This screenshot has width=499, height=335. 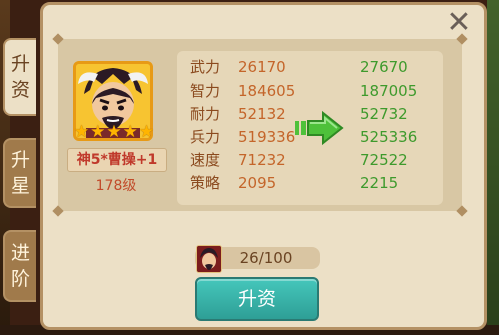 What do you see at coordinates (257, 183) in the screenshot?
I see `stat-current: 2095` at bounding box center [257, 183].